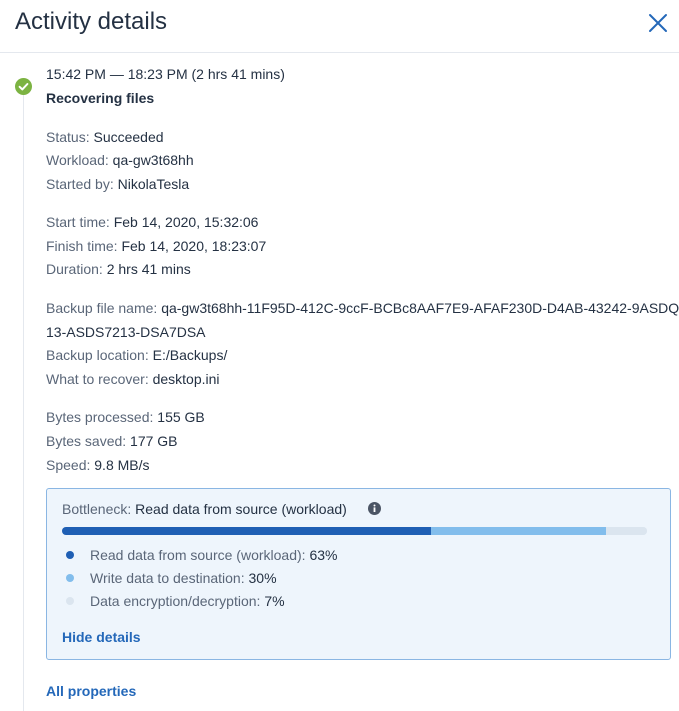 Image resolution: width=679 pixels, height=711 pixels. I want to click on bottleneck-progress-bar, so click(354, 531).